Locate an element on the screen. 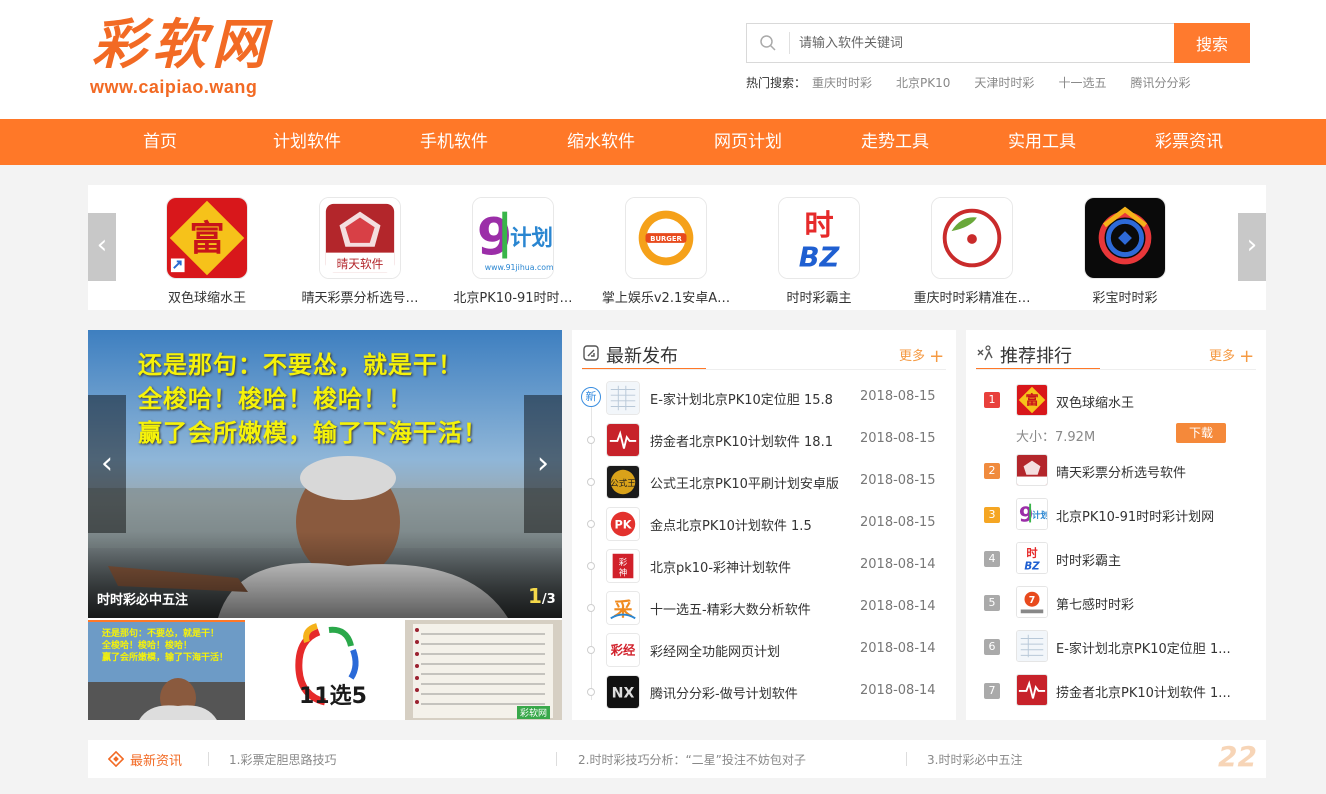 This screenshot has height=794, width=1326. banner-prev-button: ‹ is located at coordinates (107, 464).